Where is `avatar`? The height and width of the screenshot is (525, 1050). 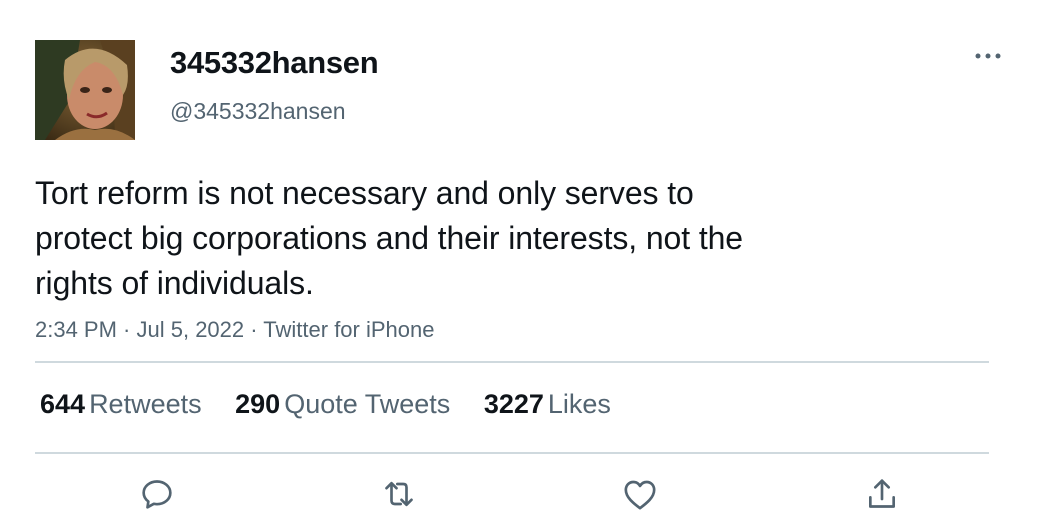
avatar is located at coordinates (85, 90).